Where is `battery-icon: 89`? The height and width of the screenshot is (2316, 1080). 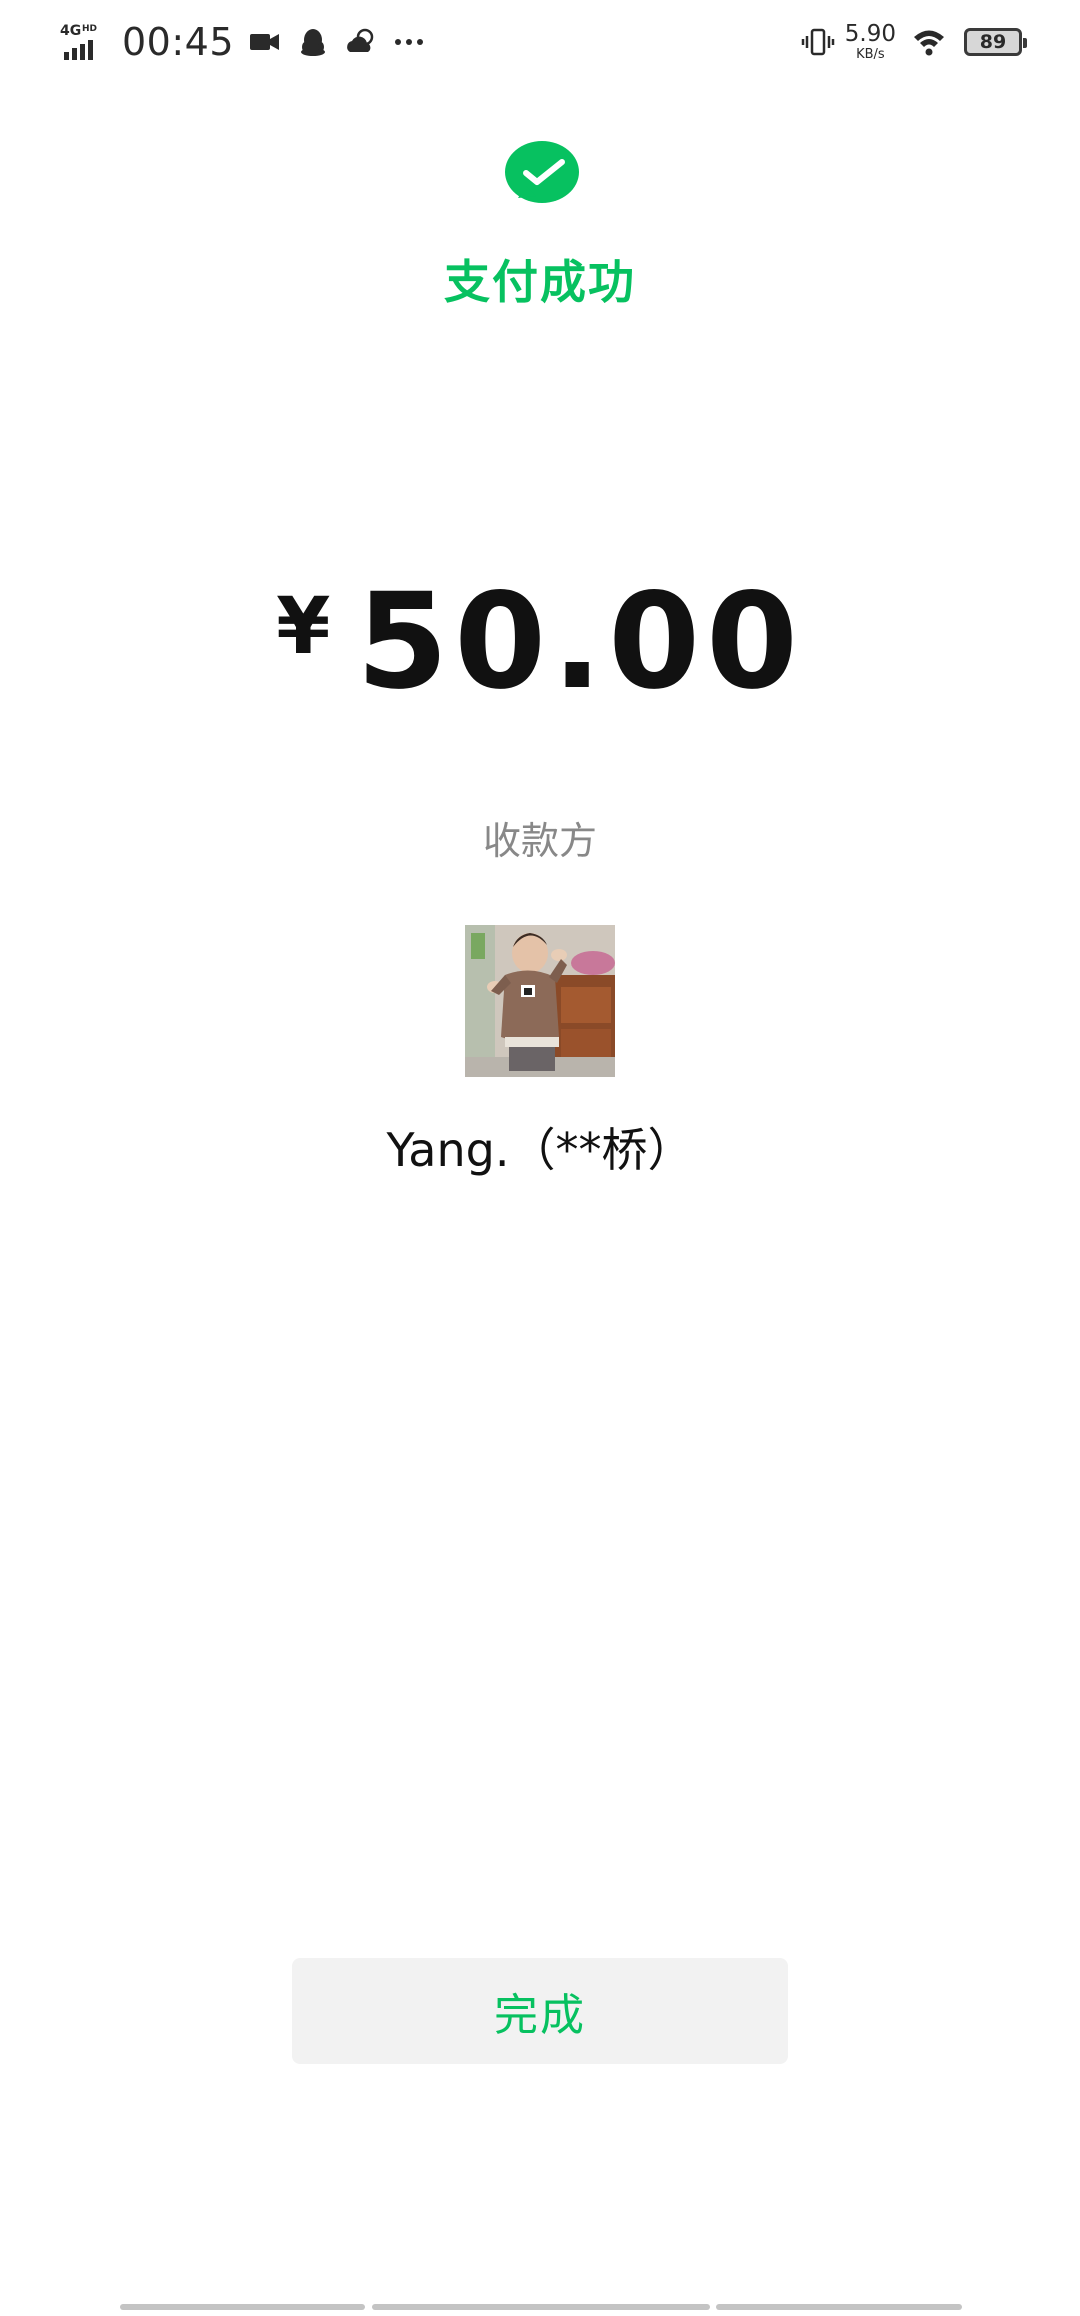
battery-icon: 89 is located at coordinates (995, 42).